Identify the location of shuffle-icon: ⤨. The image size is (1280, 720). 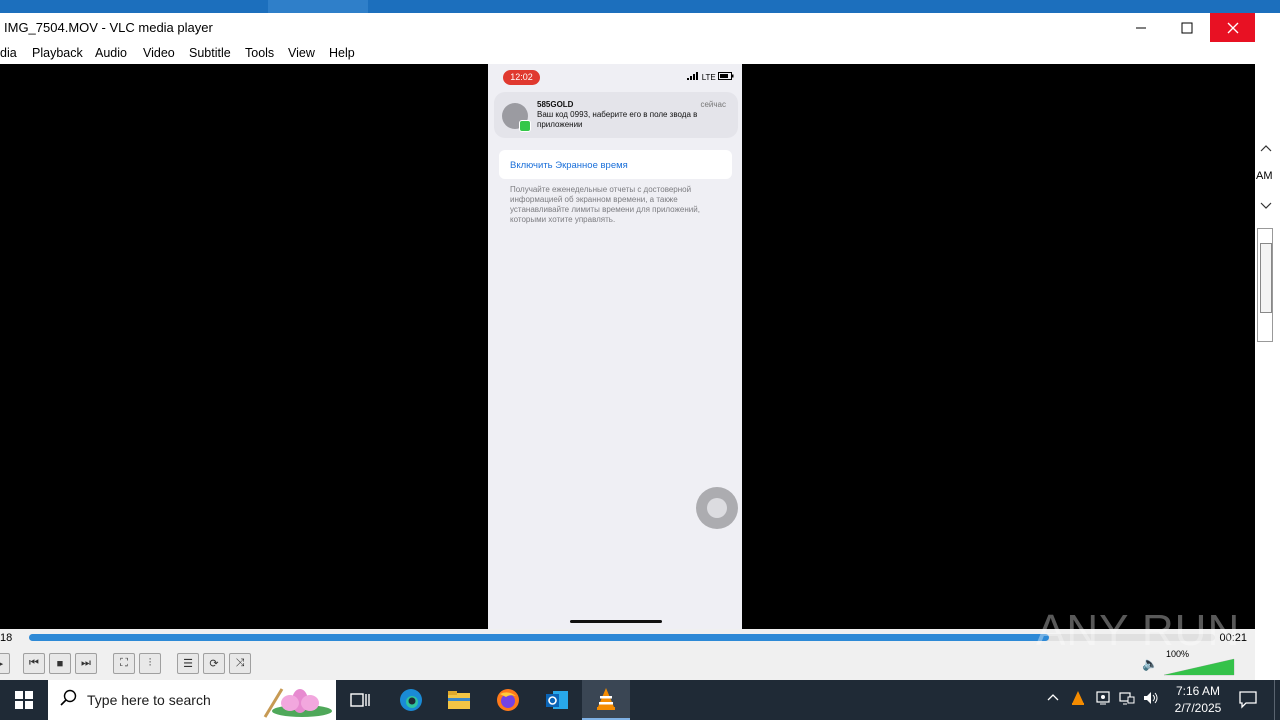
(240, 663).